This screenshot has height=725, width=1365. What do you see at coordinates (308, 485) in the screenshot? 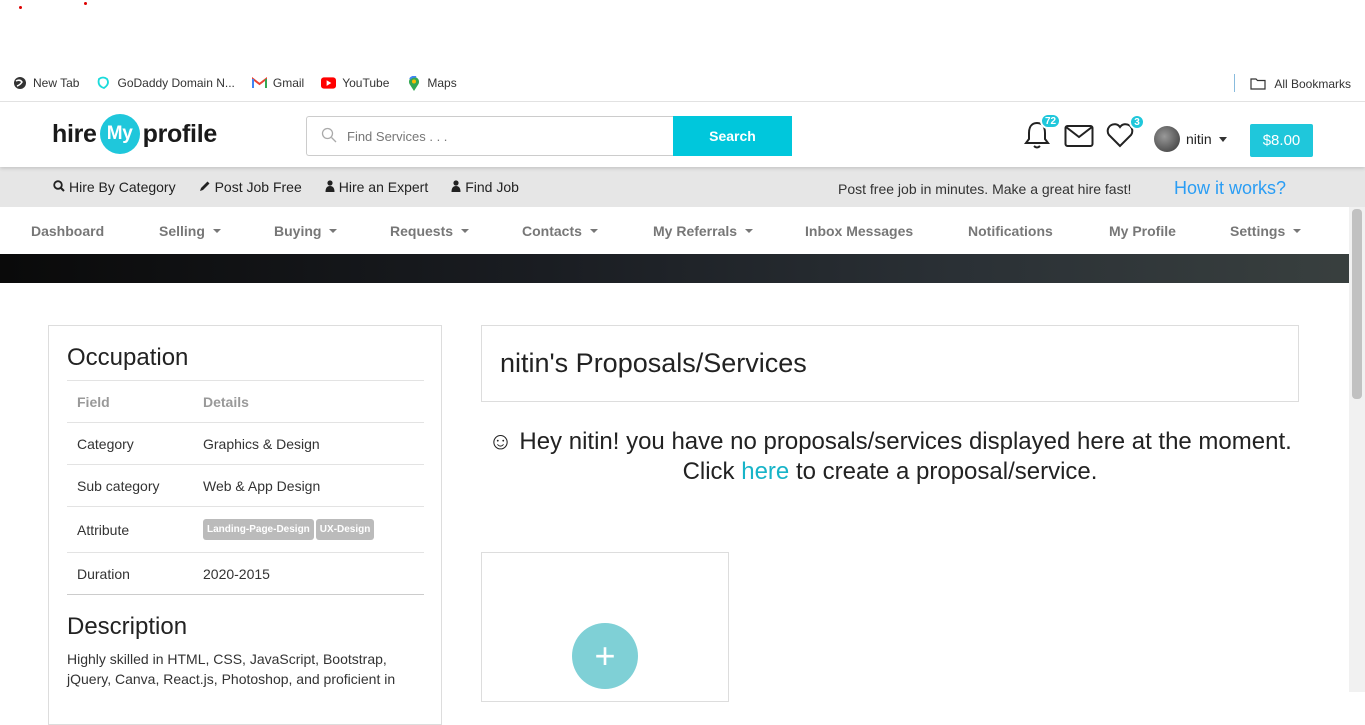
I see `row-value: Web & App Design` at bounding box center [308, 485].